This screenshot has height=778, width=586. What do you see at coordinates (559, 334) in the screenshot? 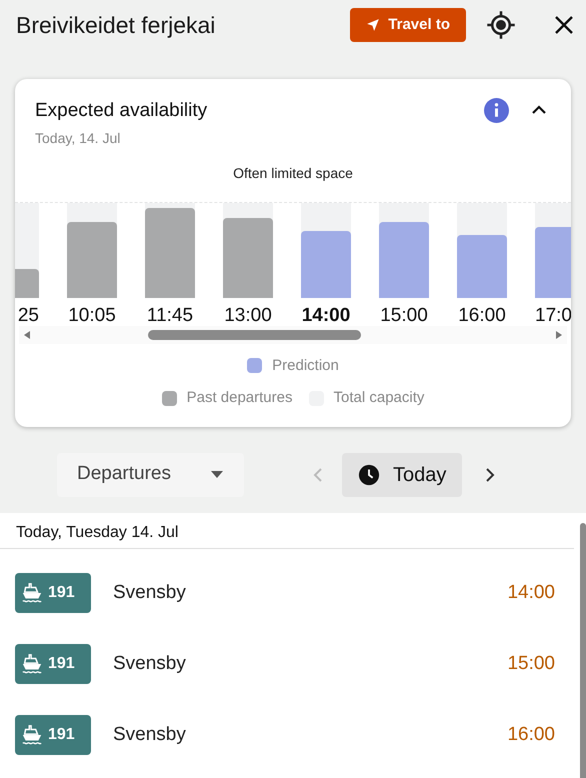
I see `scroll-right-icon` at bounding box center [559, 334].